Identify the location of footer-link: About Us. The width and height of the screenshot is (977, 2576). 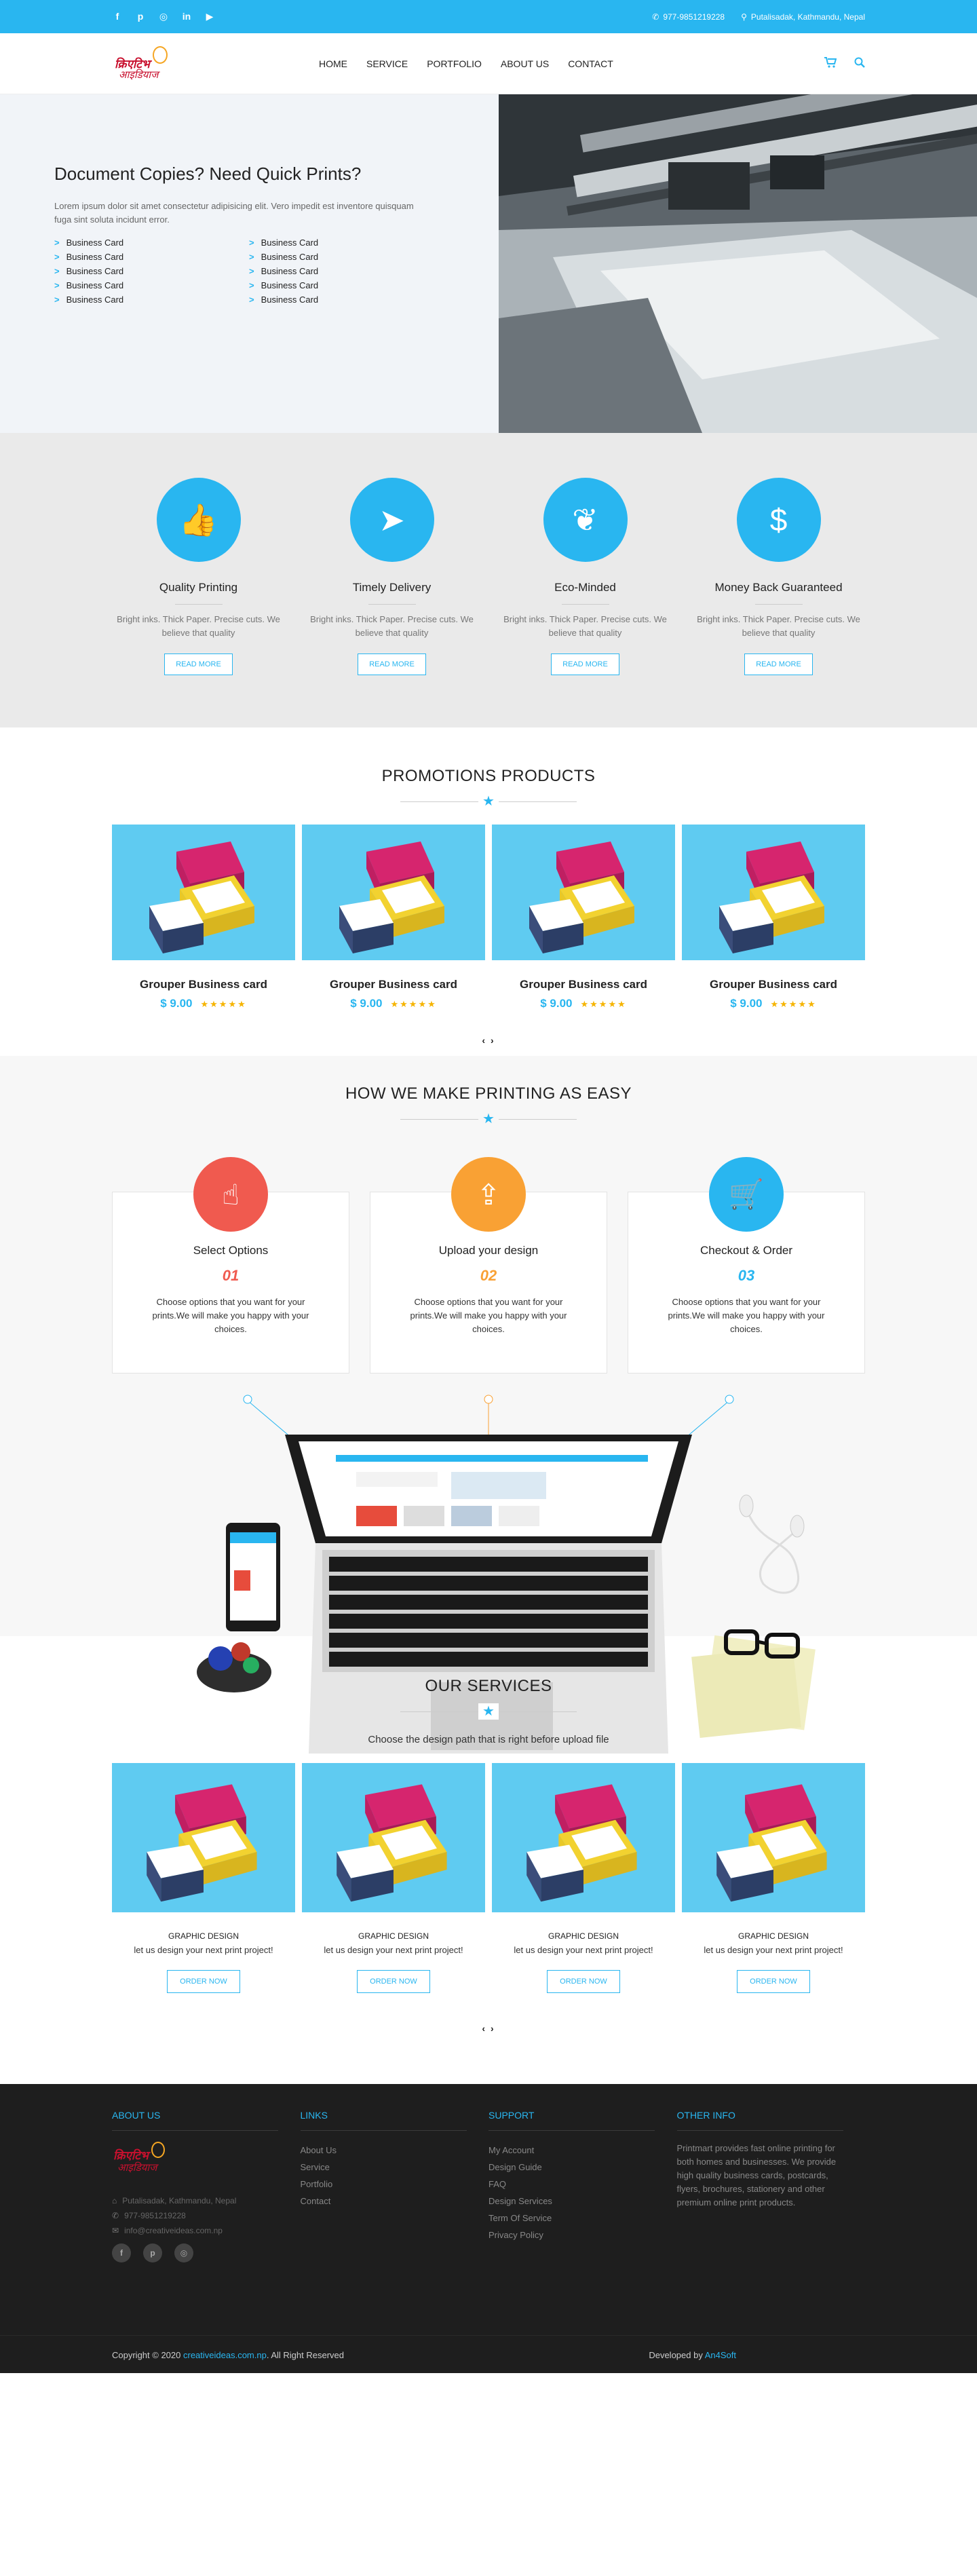
(395, 2150).